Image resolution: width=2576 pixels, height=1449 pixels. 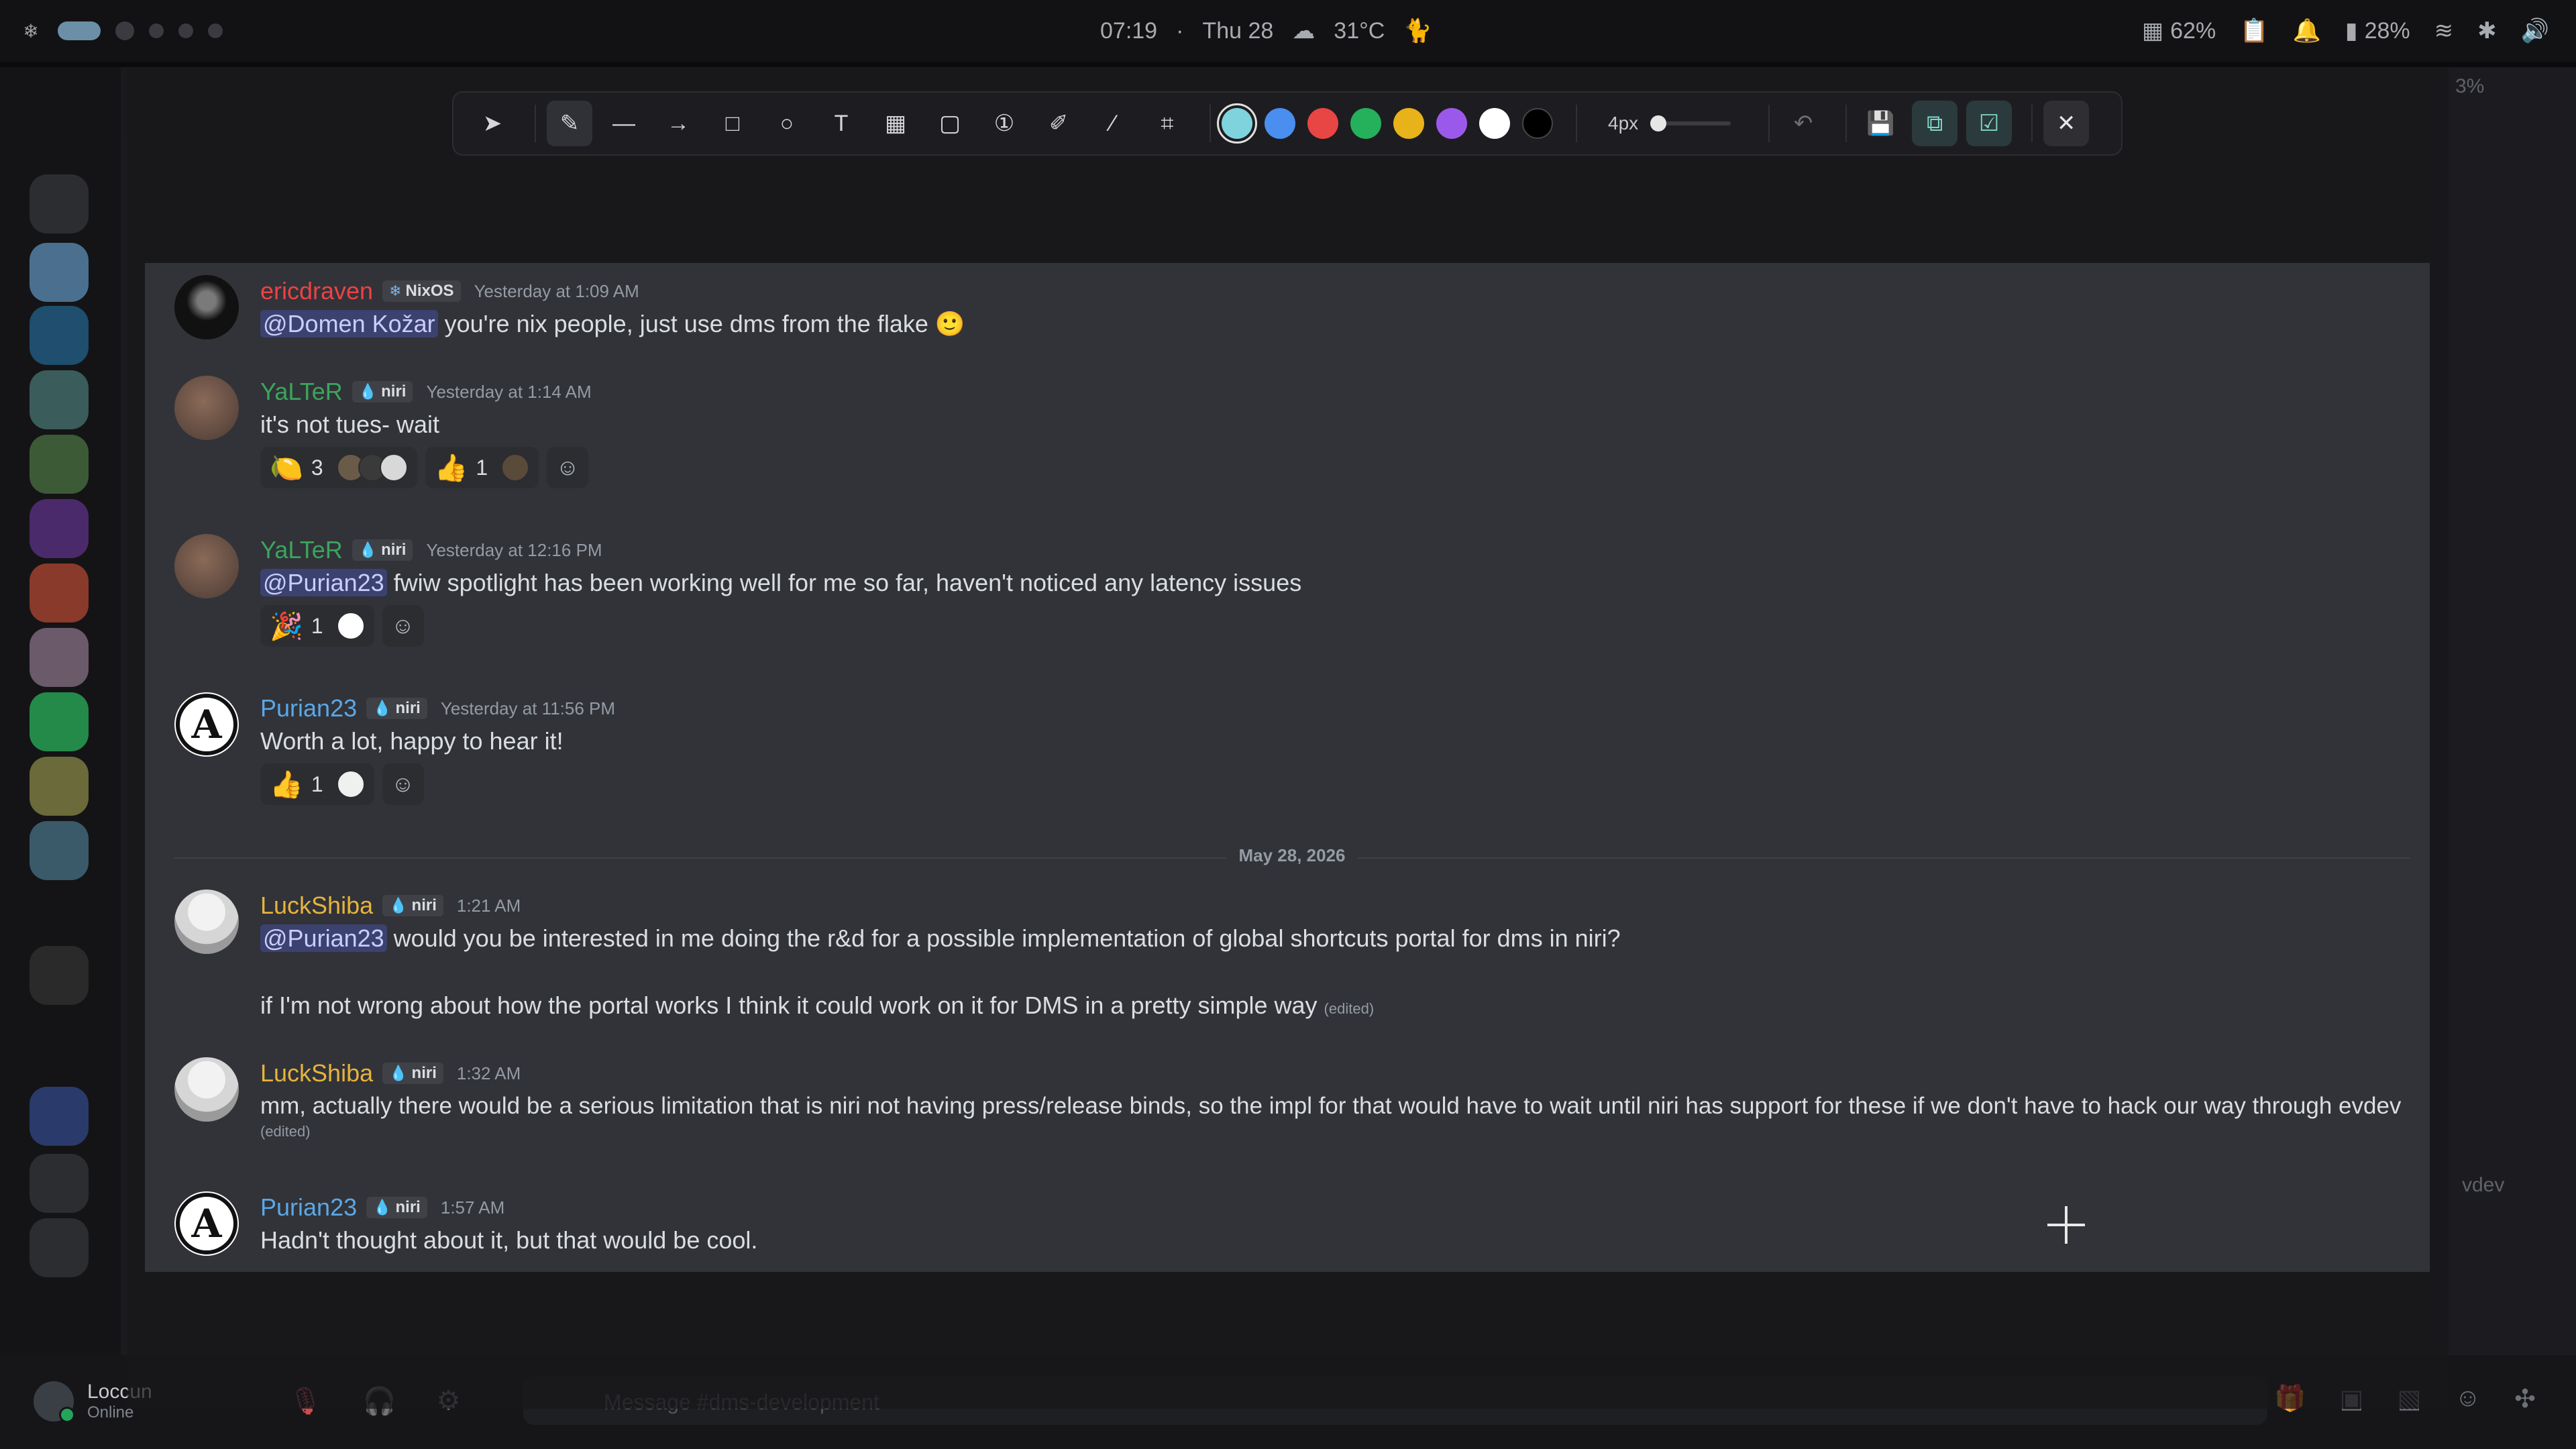 What do you see at coordinates (787, 123) in the screenshot?
I see `circle-tool-icon: ○` at bounding box center [787, 123].